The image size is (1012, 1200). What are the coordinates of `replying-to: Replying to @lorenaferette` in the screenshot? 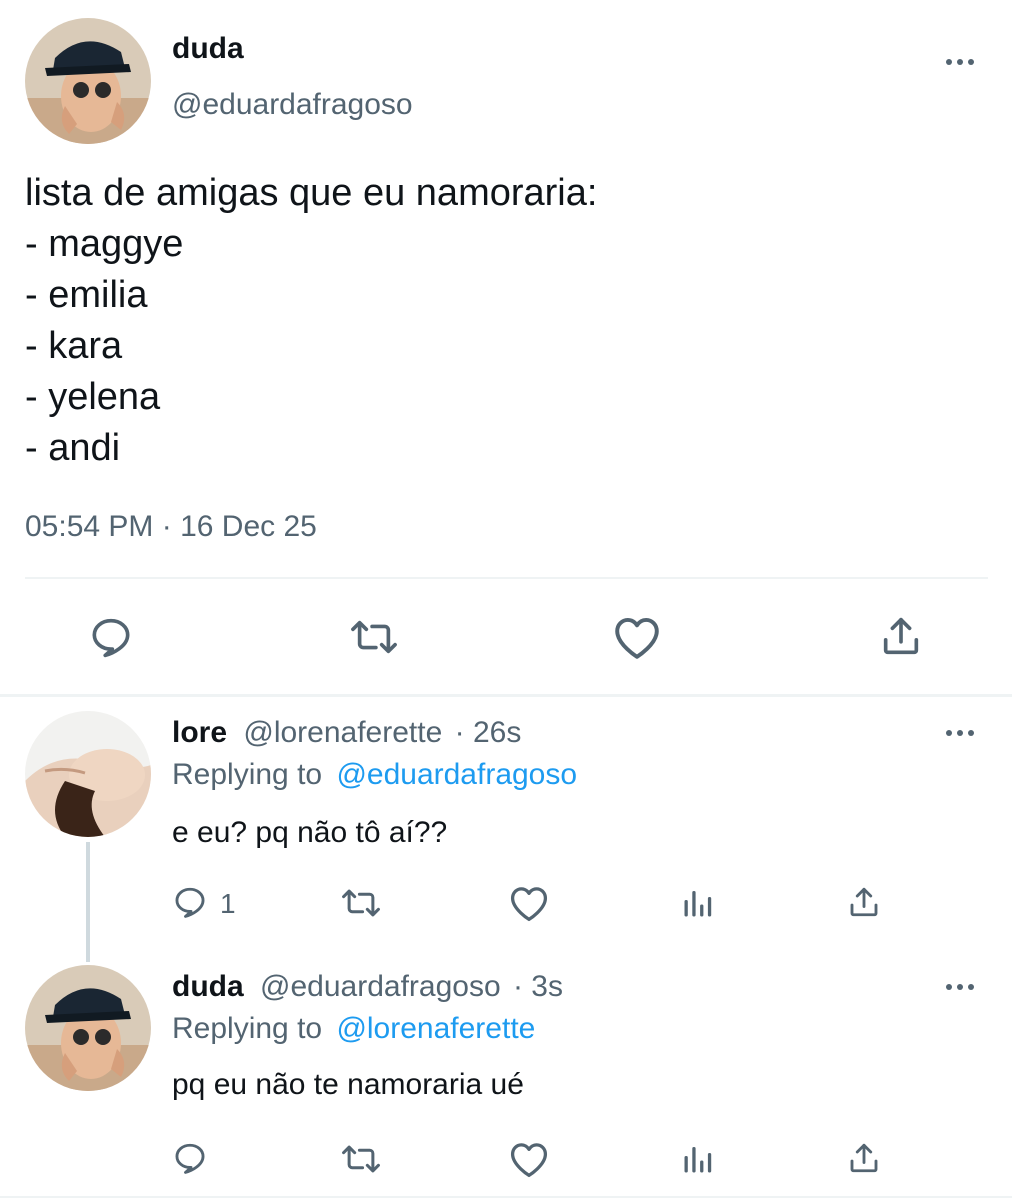 It's located at (353, 1029).